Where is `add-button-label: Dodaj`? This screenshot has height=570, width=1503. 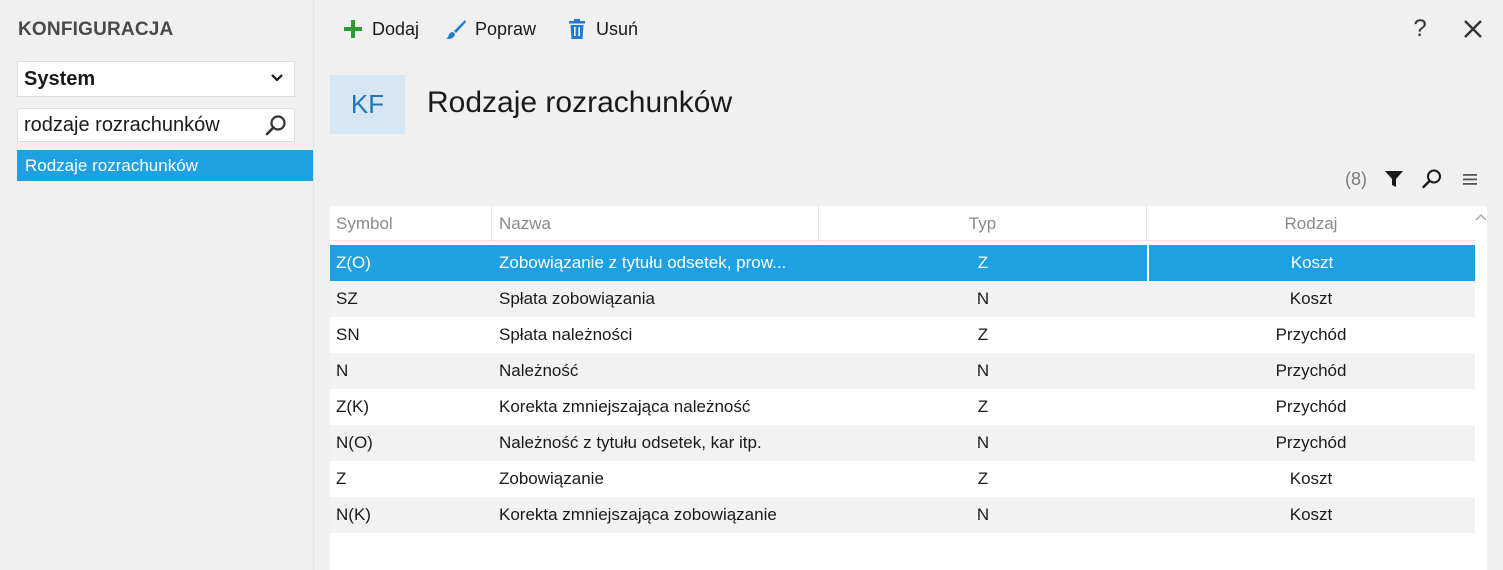 add-button-label: Dodaj is located at coordinates (396, 28).